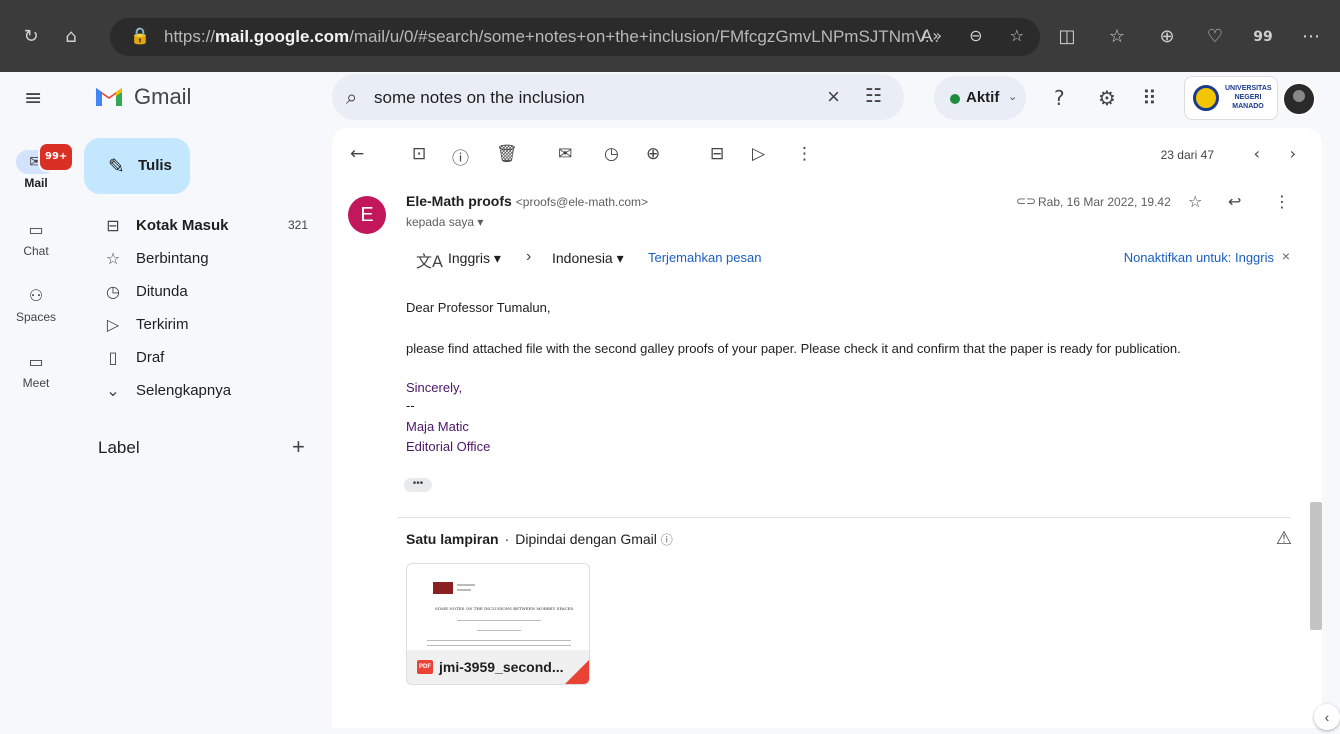  Describe the element at coordinates (1026, 201) in the screenshot. I see `attachment-icon: ⊂⊃` at that location.